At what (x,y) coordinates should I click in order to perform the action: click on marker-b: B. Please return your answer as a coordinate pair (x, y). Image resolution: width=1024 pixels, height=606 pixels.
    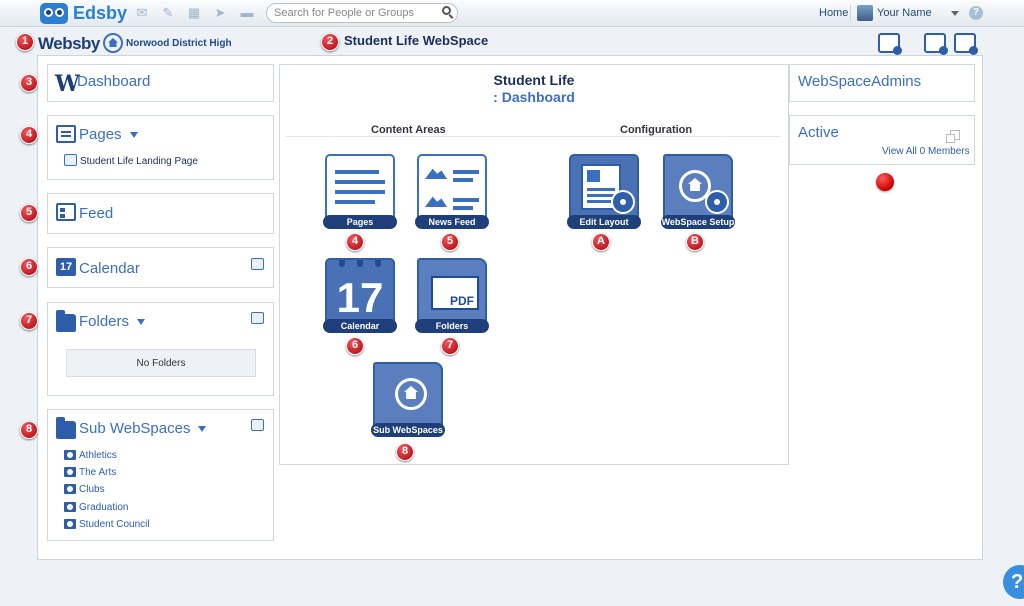
    Looking at the image, I should click on (695, 242).